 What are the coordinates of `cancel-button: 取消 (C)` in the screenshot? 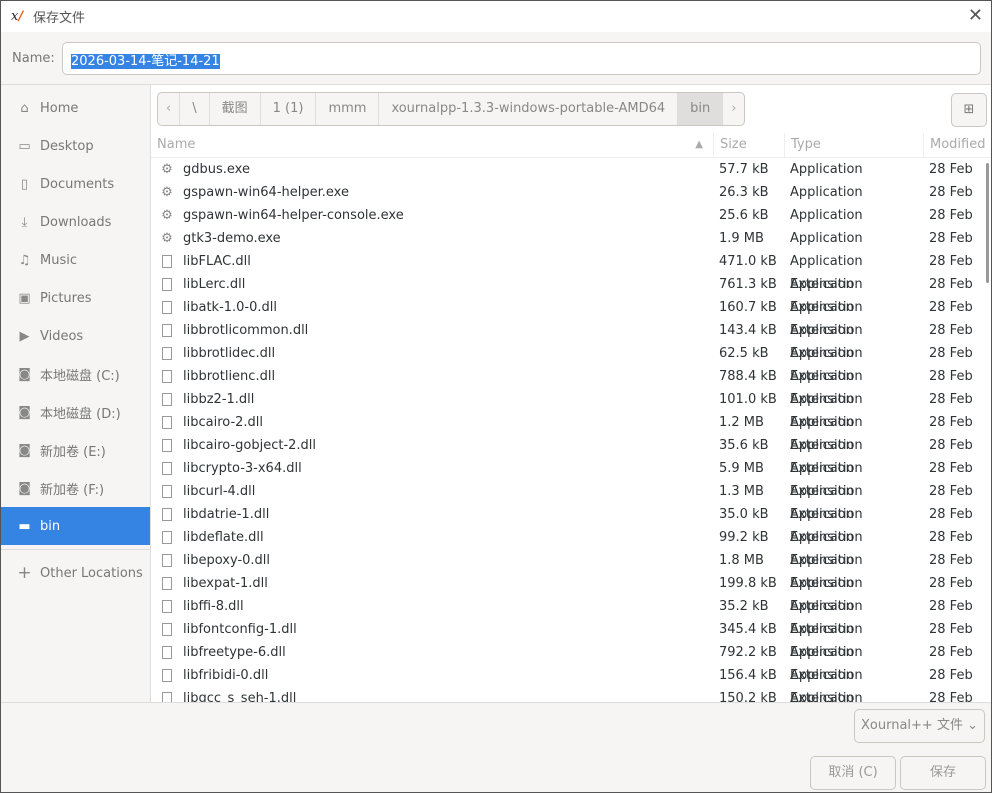 It's located at (853, 773).